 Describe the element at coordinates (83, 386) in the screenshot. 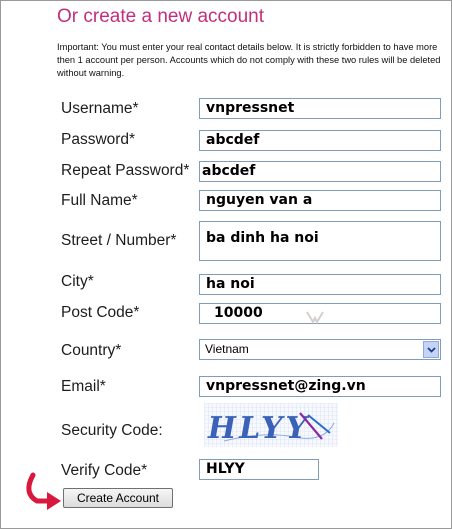

I see `email-label: Email*` at that location.